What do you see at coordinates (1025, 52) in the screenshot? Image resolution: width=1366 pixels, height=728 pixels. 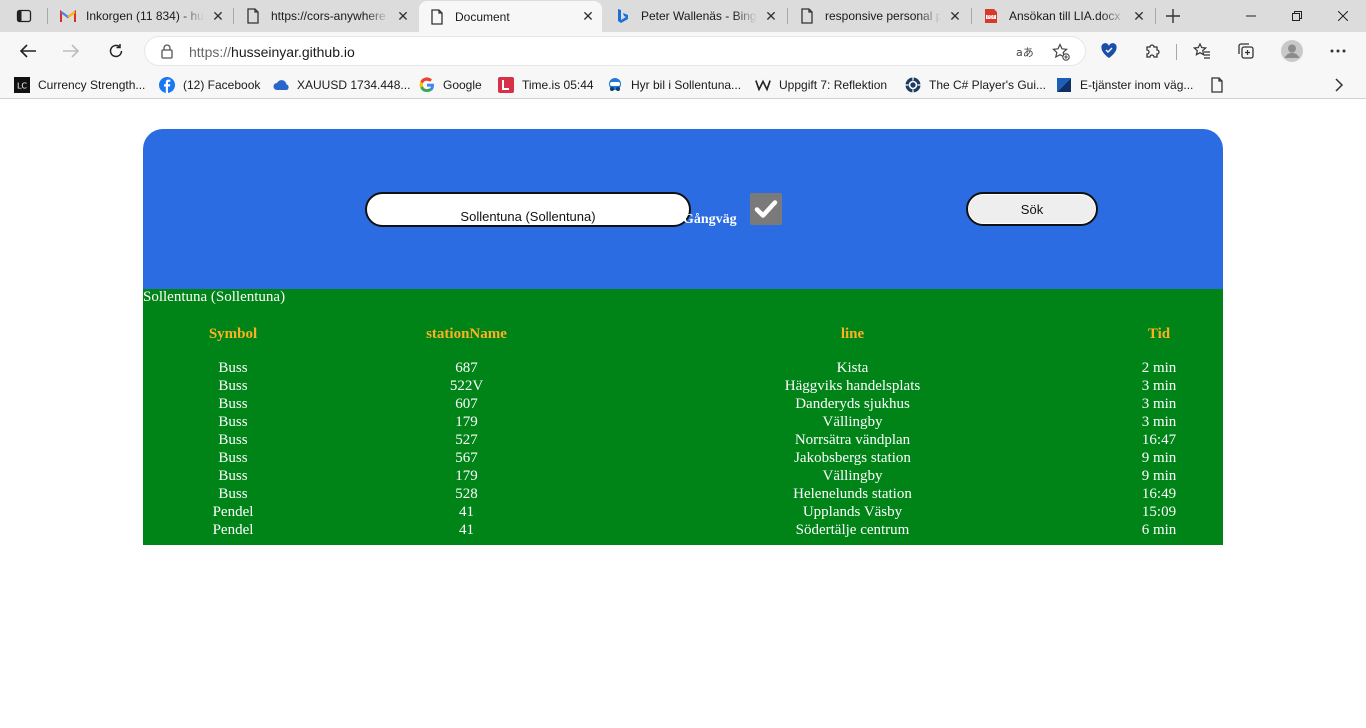 I see `read-aloud-icon: aあ` at bounding box center [1025, 52].